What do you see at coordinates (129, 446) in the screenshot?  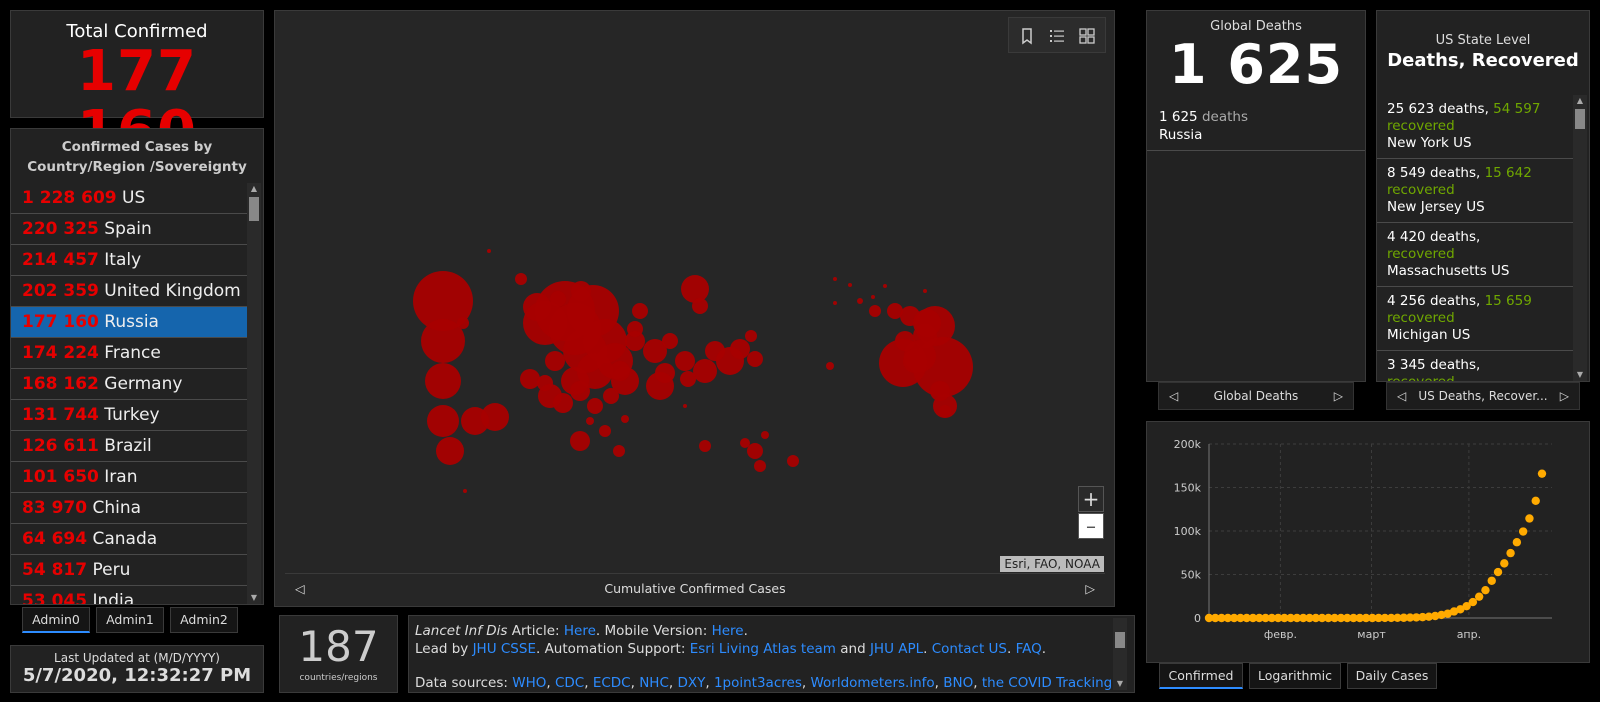 I see `country-row: 126 611 Brazil` at bounding box center [129, 446].